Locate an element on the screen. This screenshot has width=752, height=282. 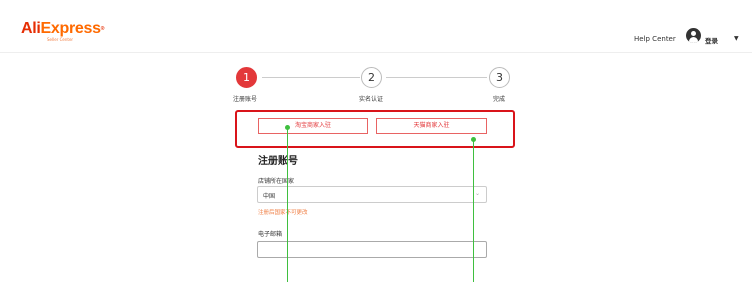
taobao-merchant-button: 淘宝商家入驻 is located at coordinates (313, 126).